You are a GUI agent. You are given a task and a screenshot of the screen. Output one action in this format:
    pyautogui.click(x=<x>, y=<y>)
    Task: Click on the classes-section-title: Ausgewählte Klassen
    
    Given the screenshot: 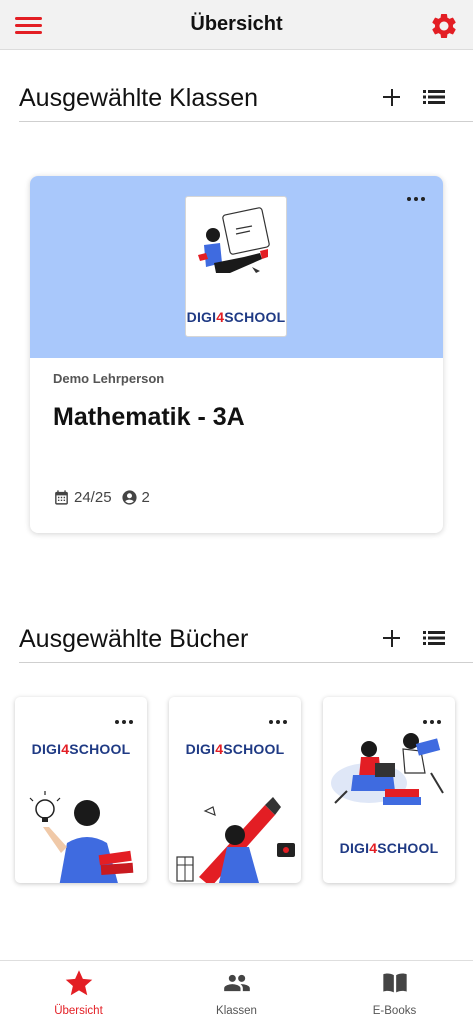 What is the action you would take?
    pyautogui.click(x=139, y=98)
    